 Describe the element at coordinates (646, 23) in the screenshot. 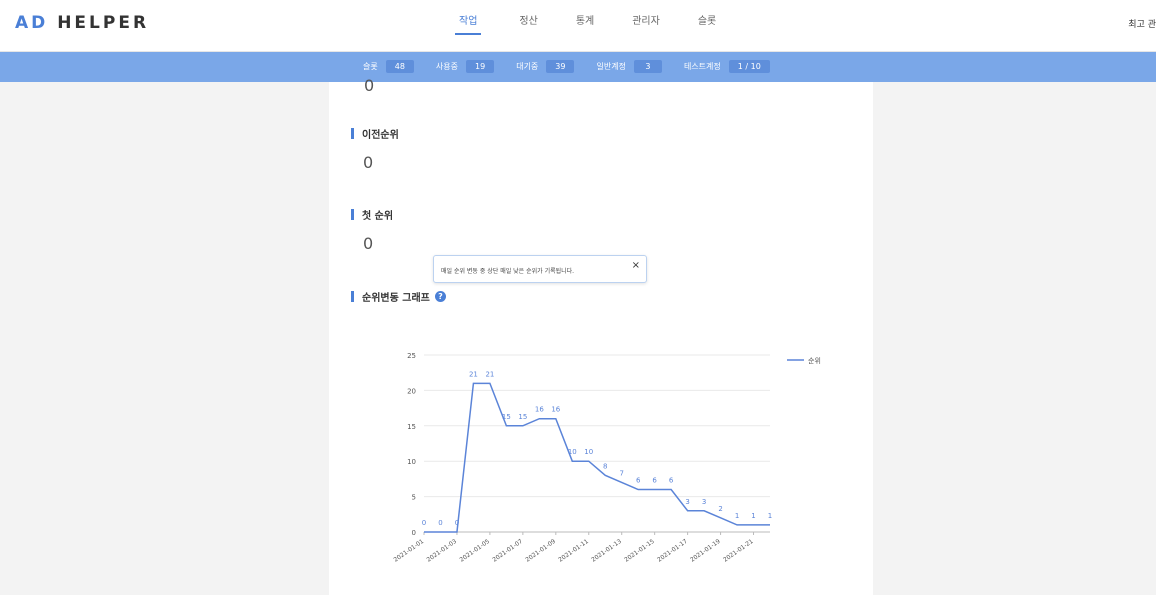

I see `nav-tab-admin: 관리자` at that location.